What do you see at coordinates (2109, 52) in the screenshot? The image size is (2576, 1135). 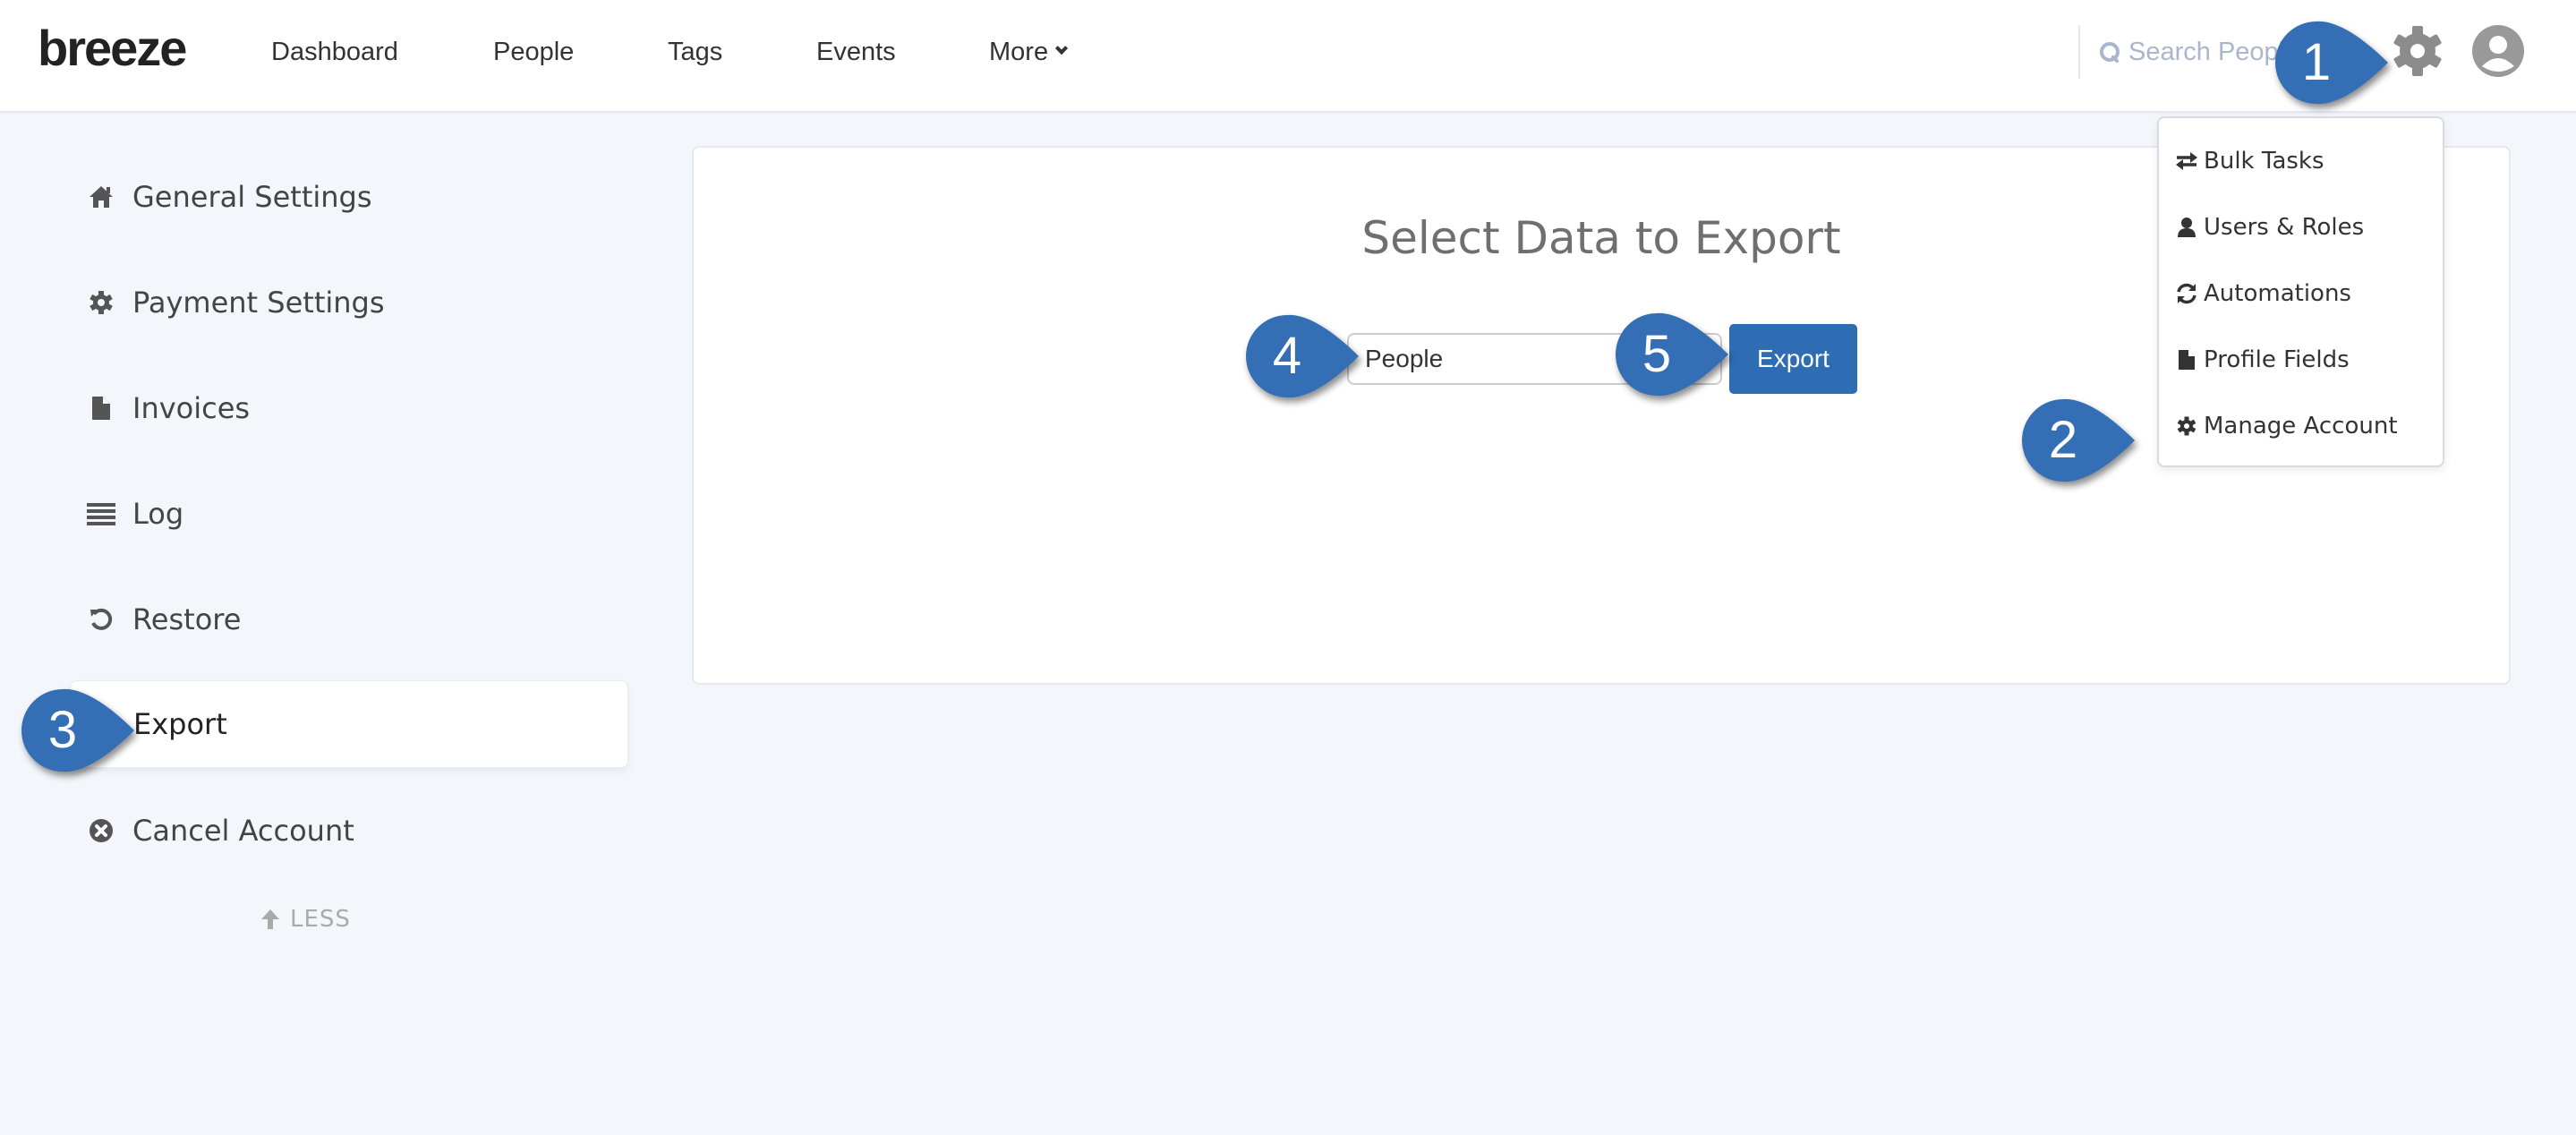 I see `search-icon` at bounding box center [2109, 52].